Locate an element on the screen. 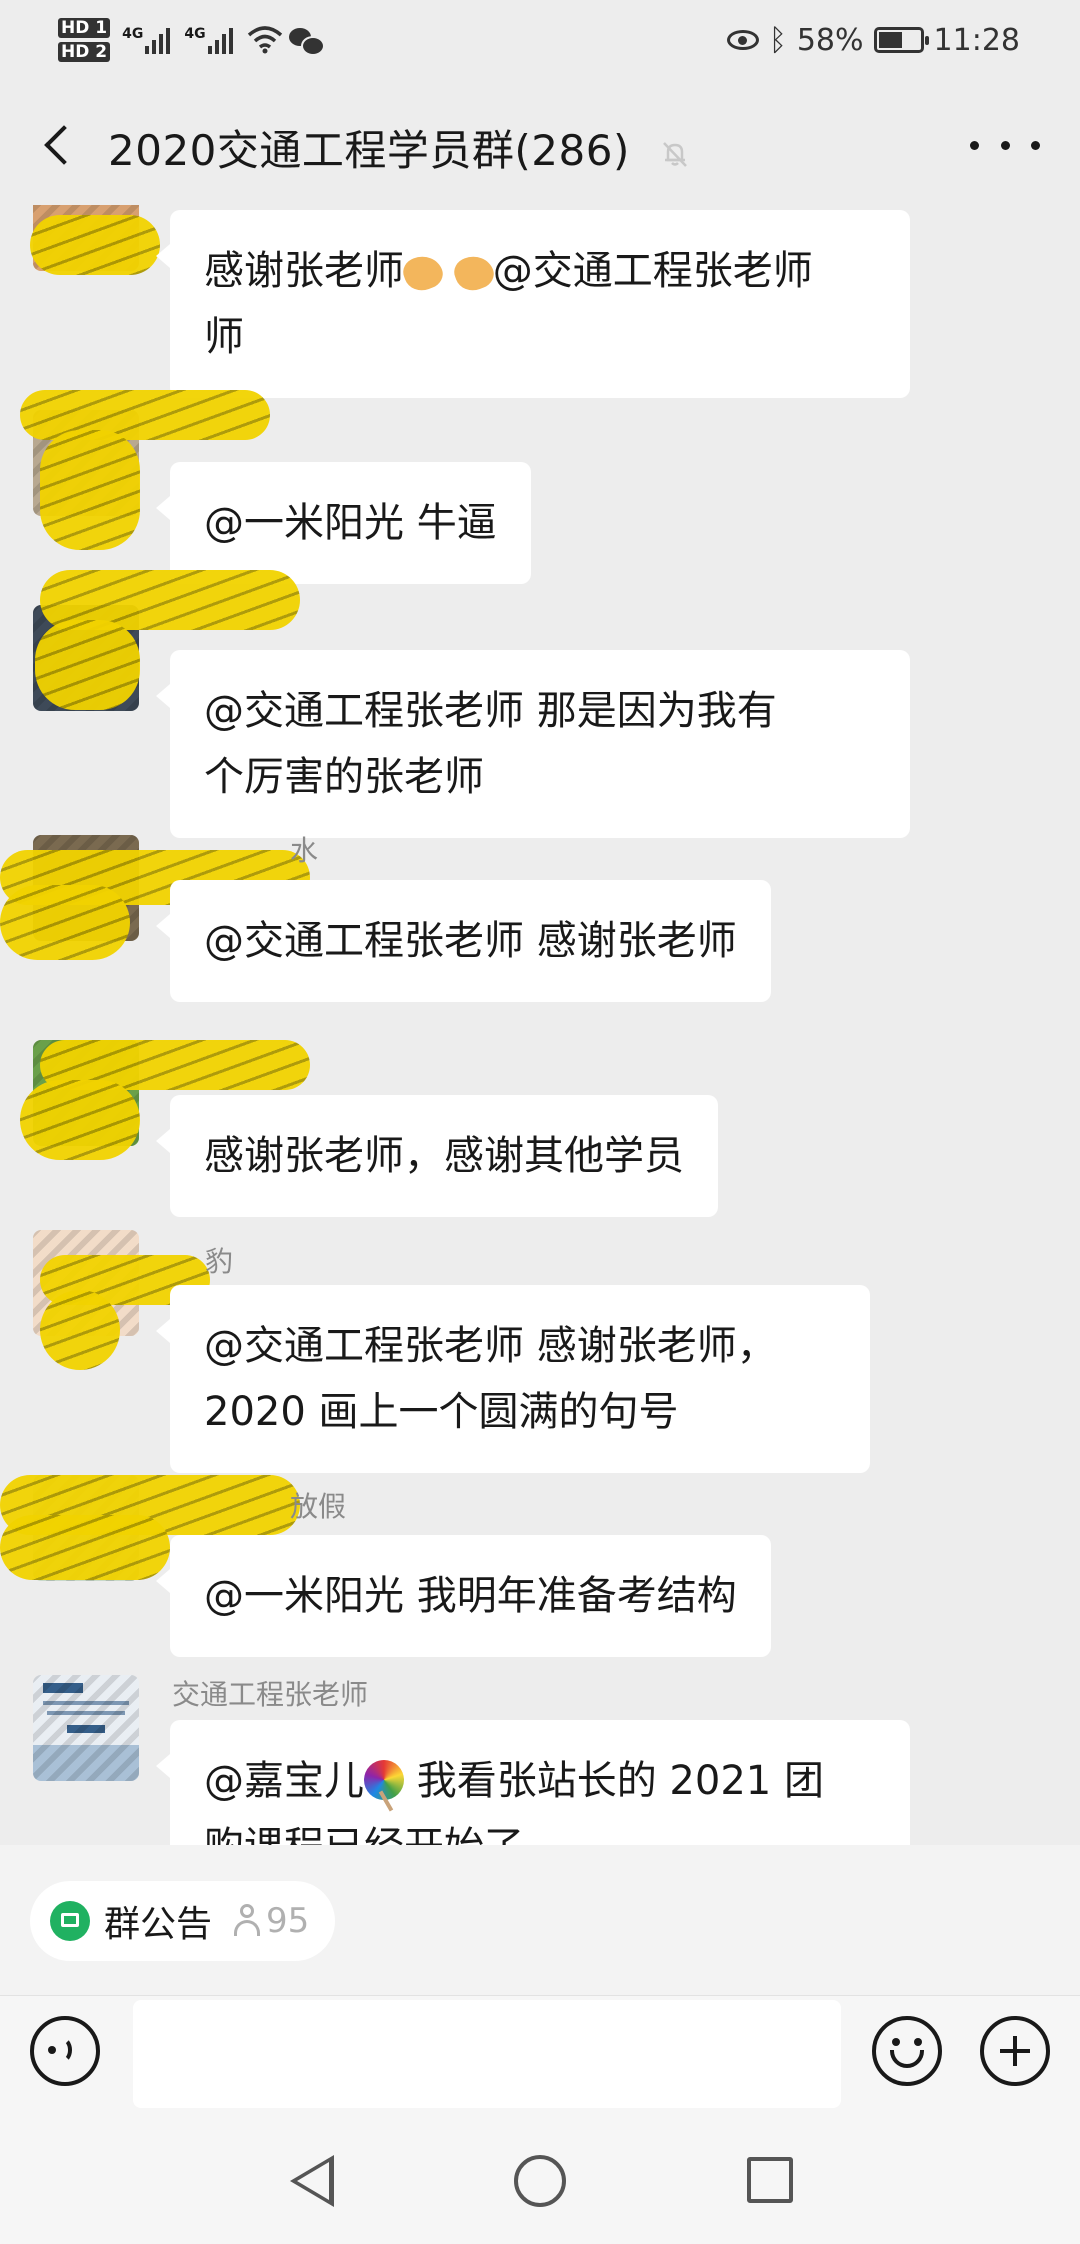 This screenshot has height=2244, width=1080. message-text: @嘉宝儿 is located at coordinates (284, 1781).